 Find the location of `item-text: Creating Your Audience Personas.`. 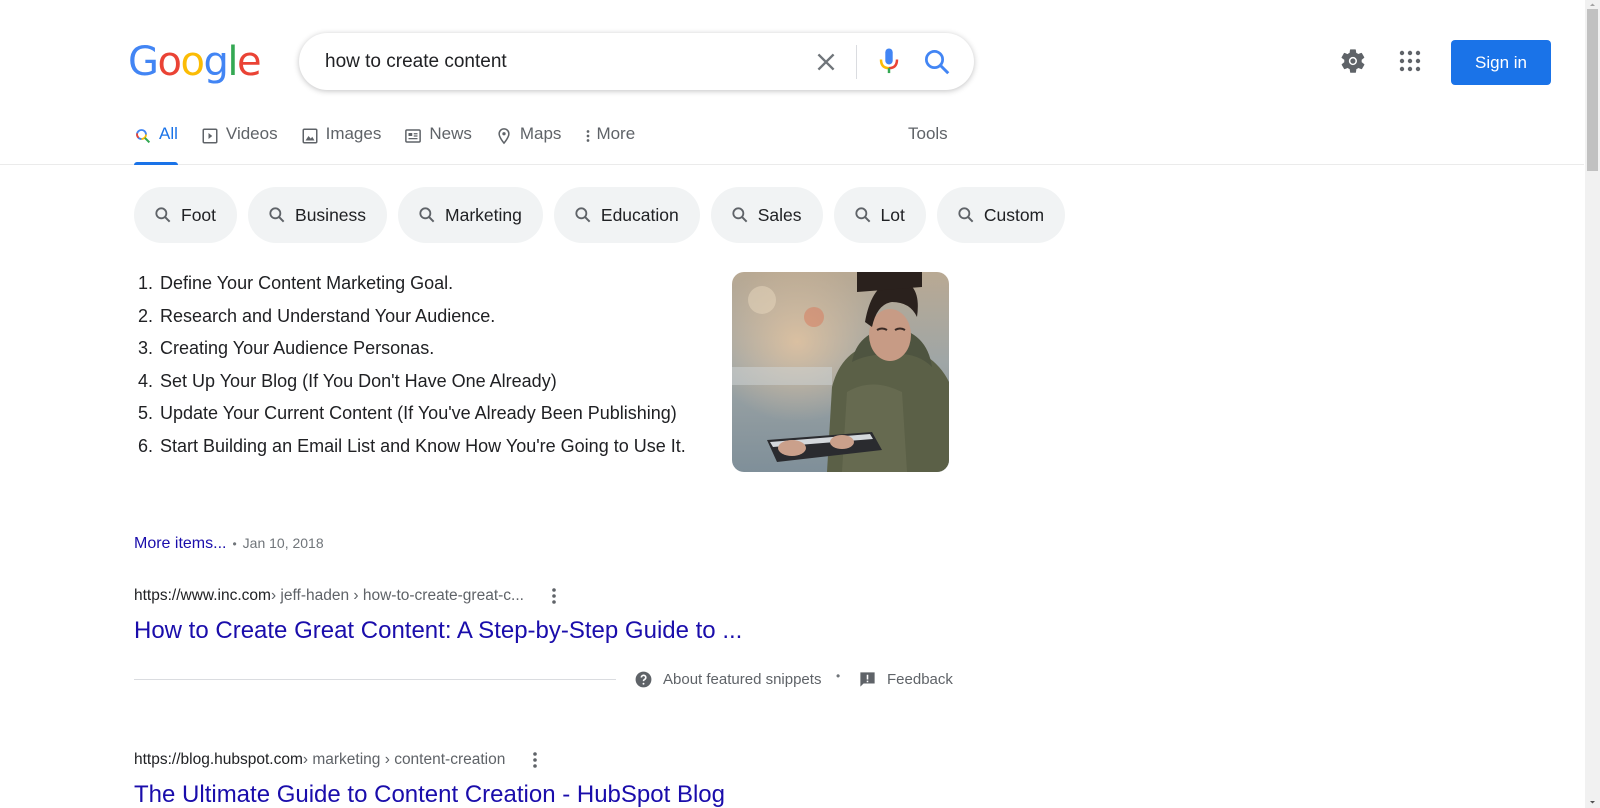

item-text: Creating Your Audience Personas. is located at coordinates (297, 348).